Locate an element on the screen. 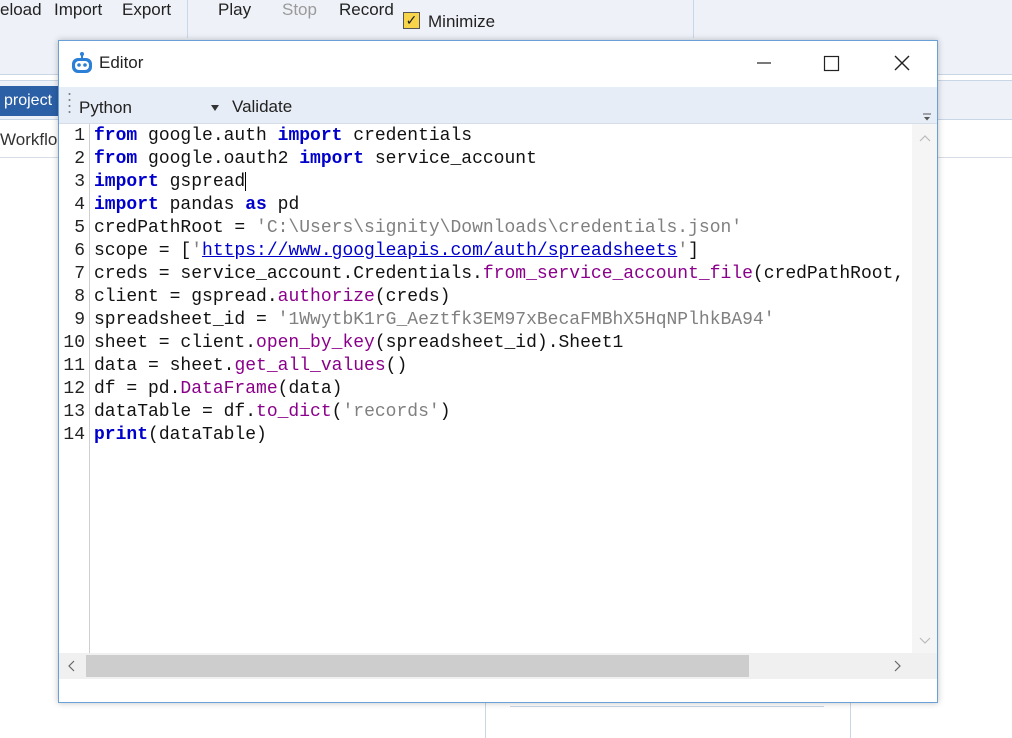 The height and width of the screenshot is (738, 1012). line-number: 10 is located at coordinates (74, 343).